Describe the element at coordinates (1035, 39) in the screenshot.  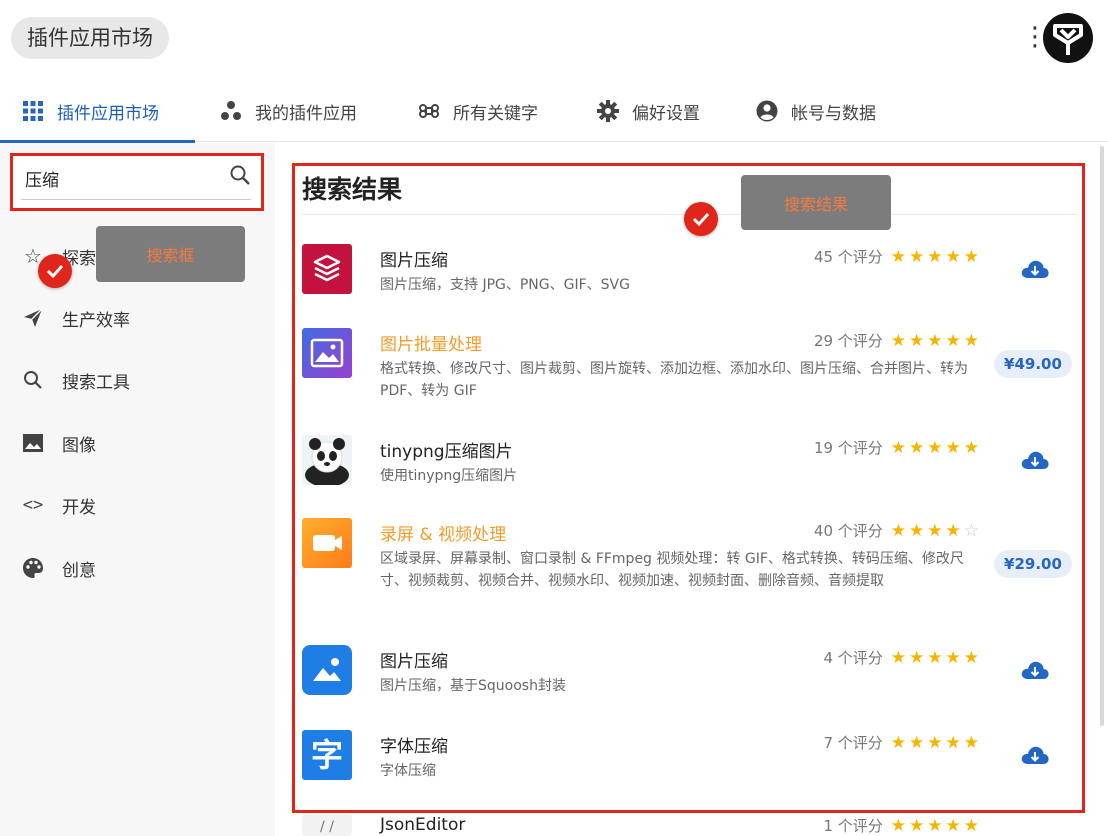
I see `more-vert-icon: ⋮` at that location.